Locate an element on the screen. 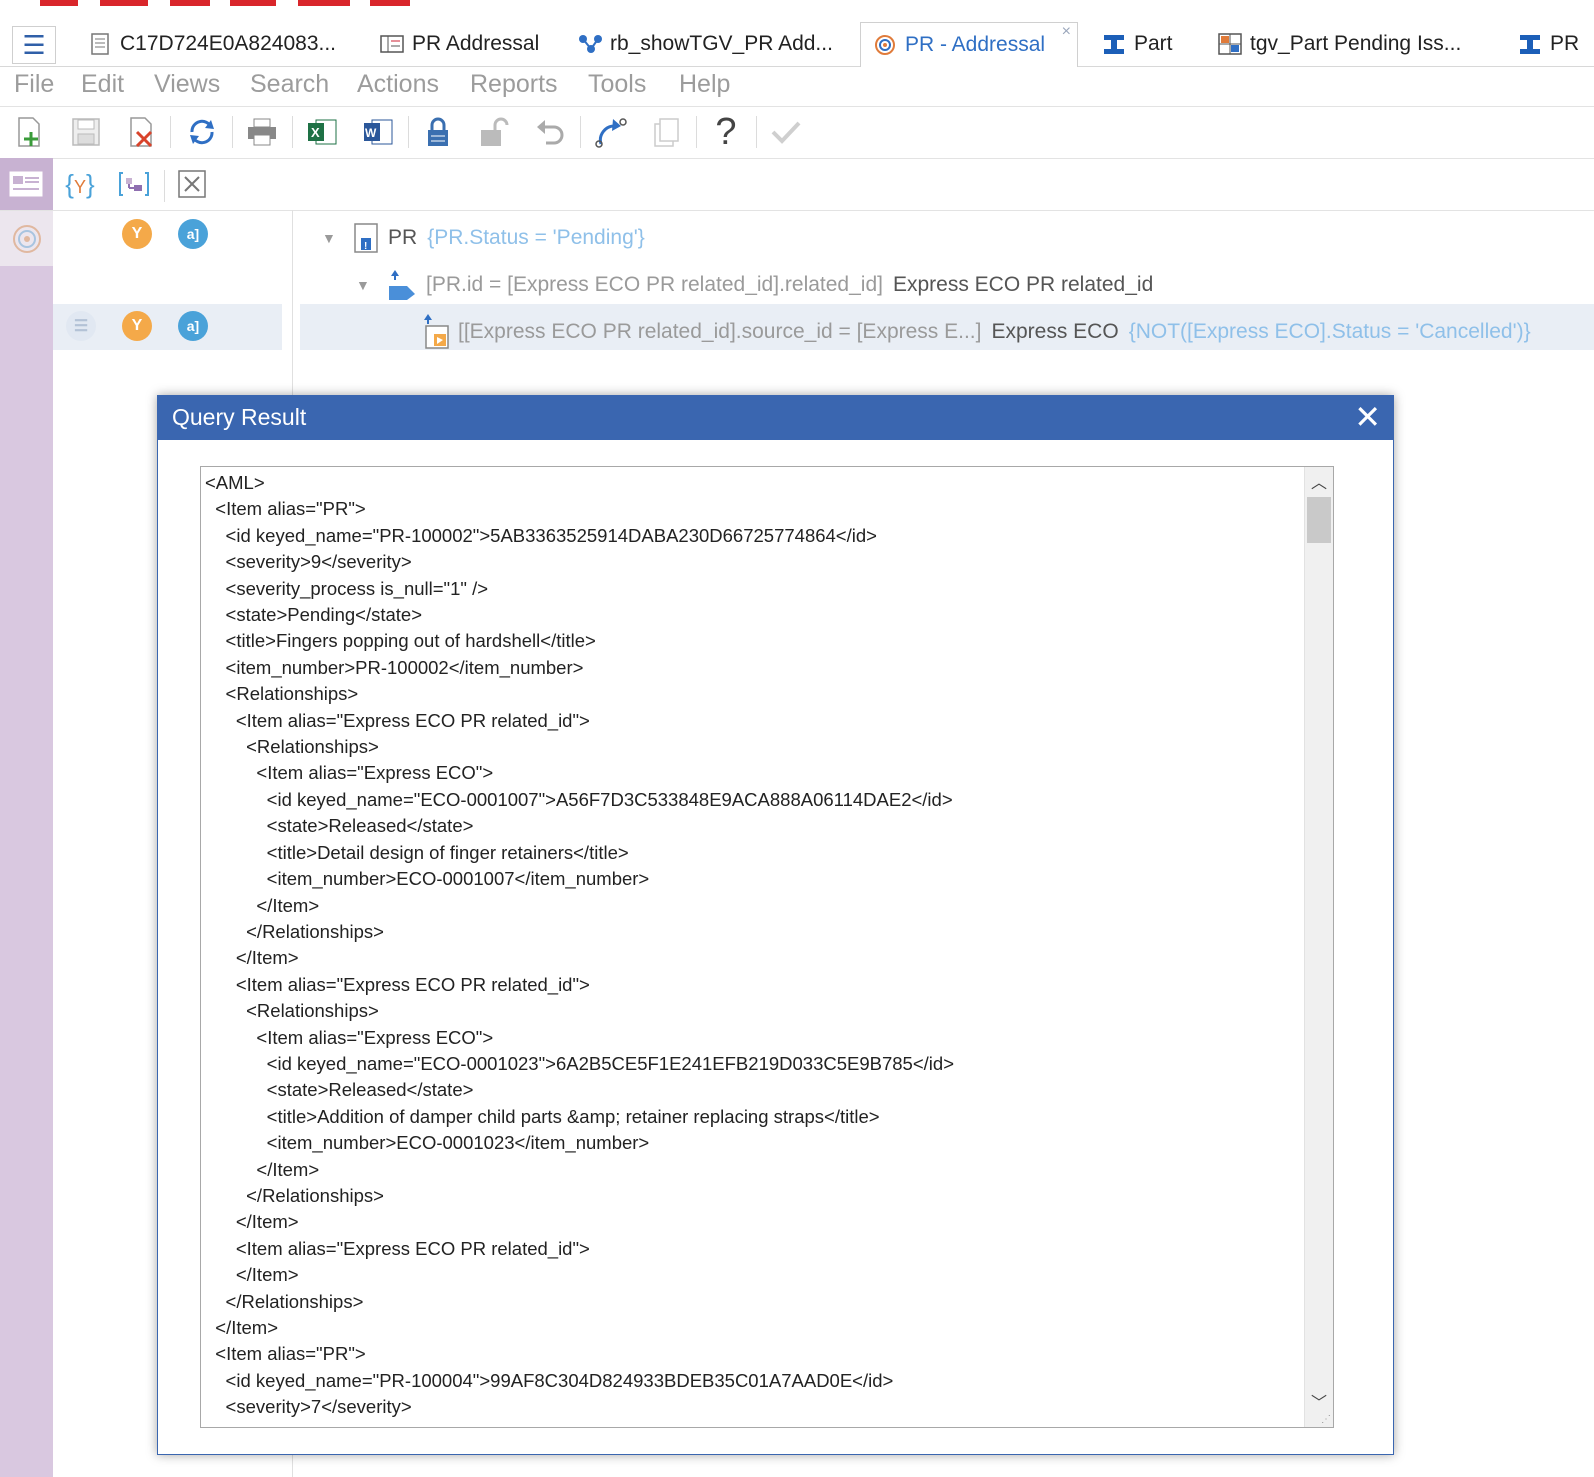 This screenshot has width=1594, height=1477. redo-icon is located at coordinates (610, 132).